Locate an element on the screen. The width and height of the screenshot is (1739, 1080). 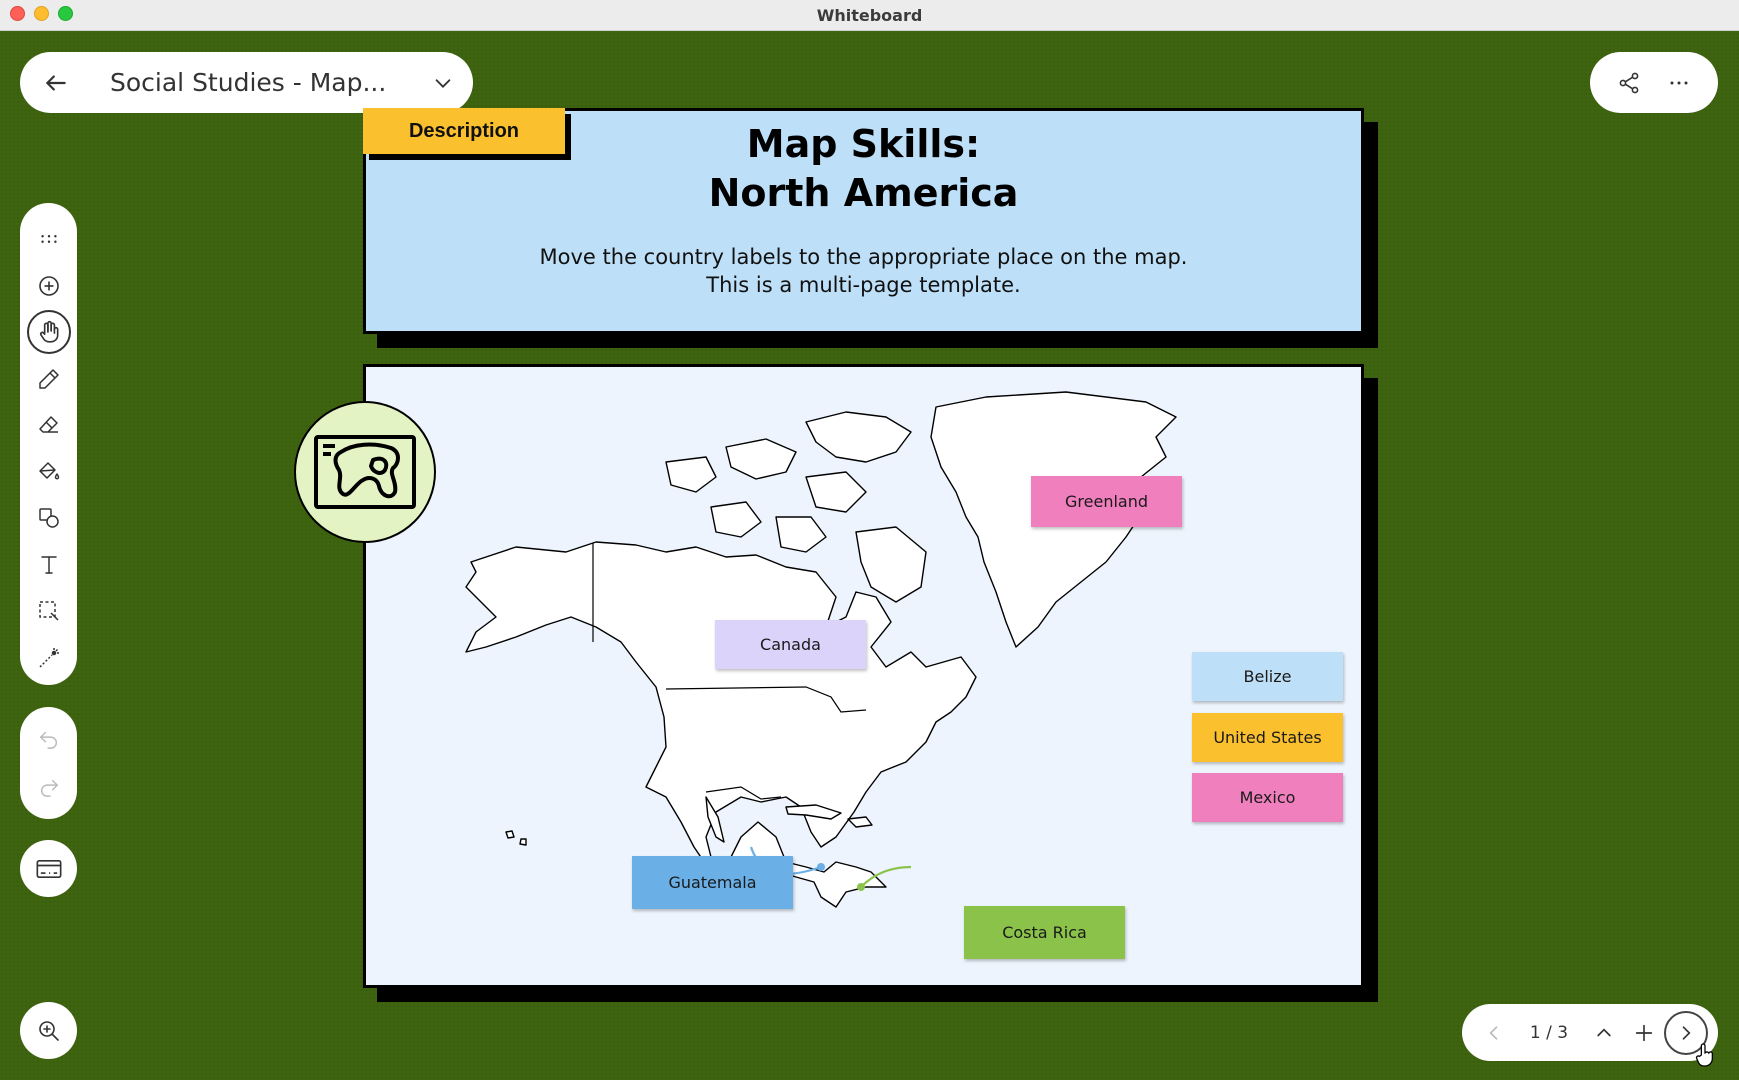
toolbar-drag-handle is located at coordinates (49, 239).